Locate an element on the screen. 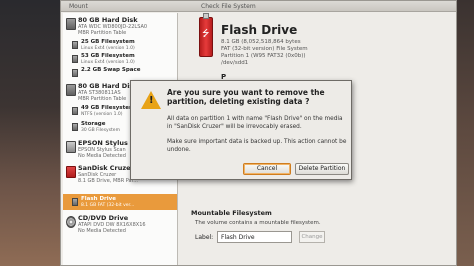 This screenshot has height=266, width=474. warning-icon-mark: ! is located at coordinates (151, 100).